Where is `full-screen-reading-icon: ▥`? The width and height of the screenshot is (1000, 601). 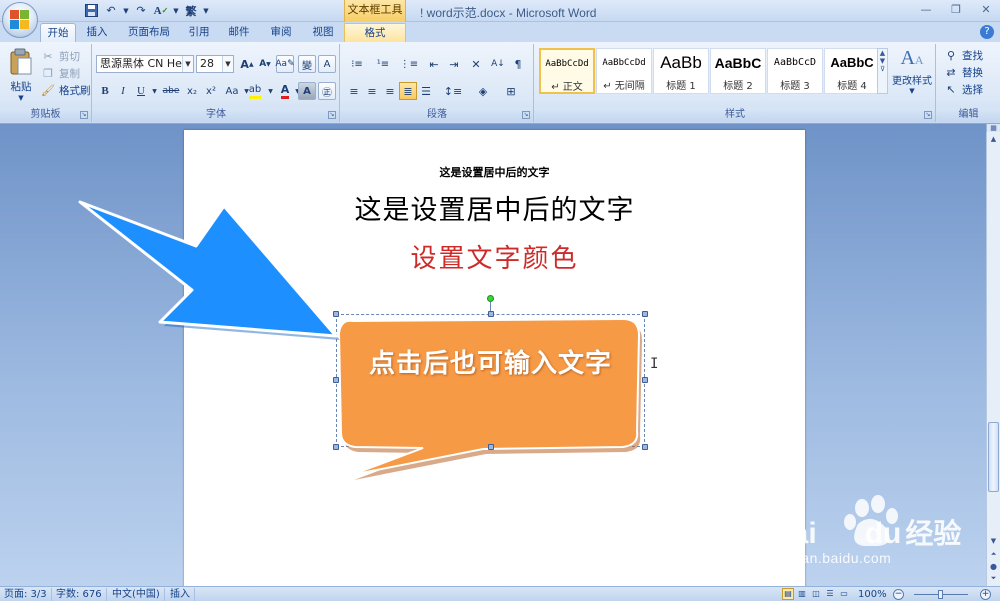
full-screen-reading-icon: ▥ is located at coordinates (802, 594).